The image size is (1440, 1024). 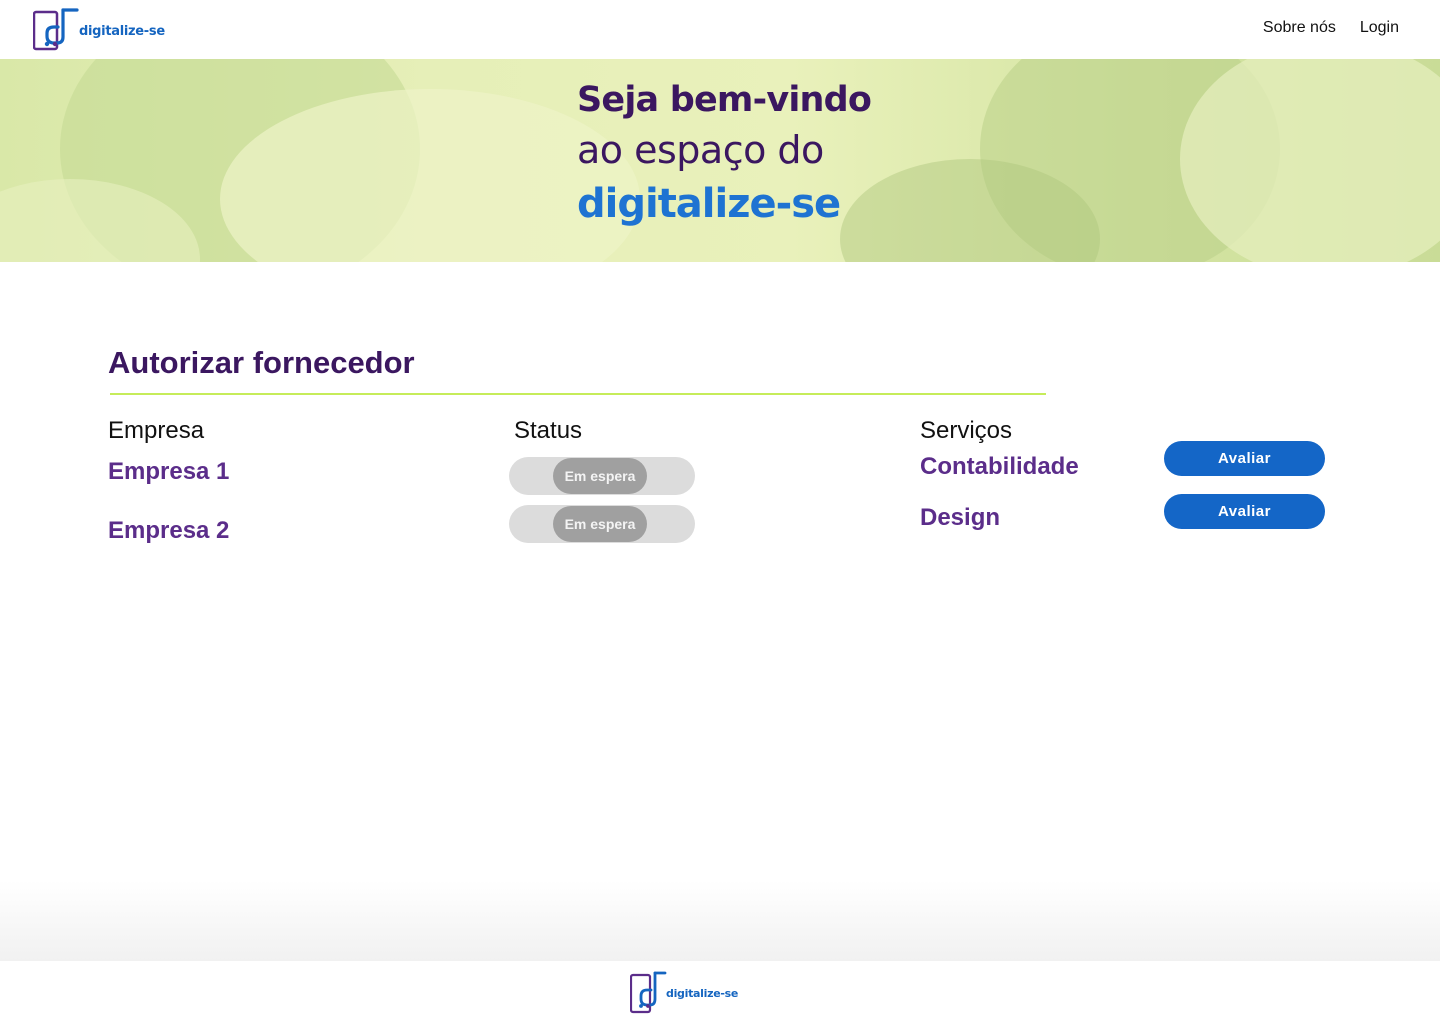 I want to click on company-name: Empresa 2, so click(x=169, y=530).